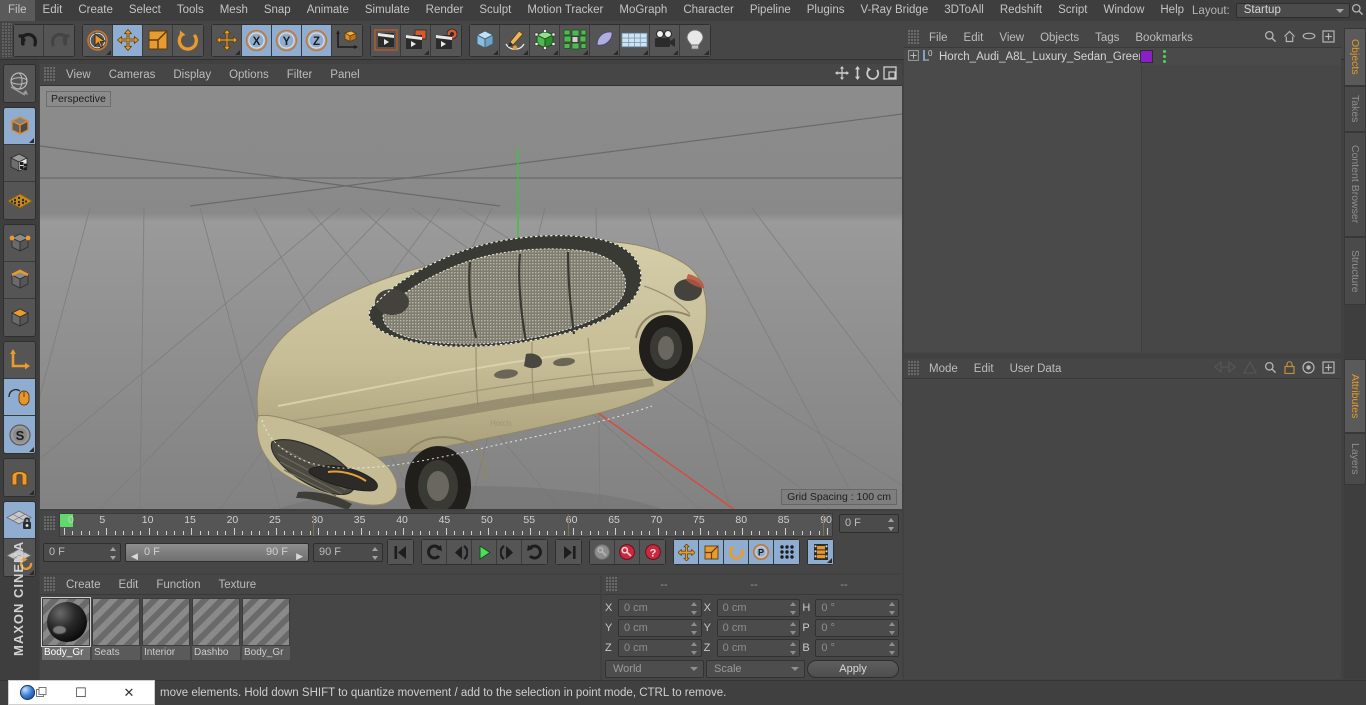 The height and width of the screenshot is (705, 1366). What do you see at coordinates (1355, 109) in the screenshot?
I see `tab-takes: Takes` at bounding box center [1355, 109].